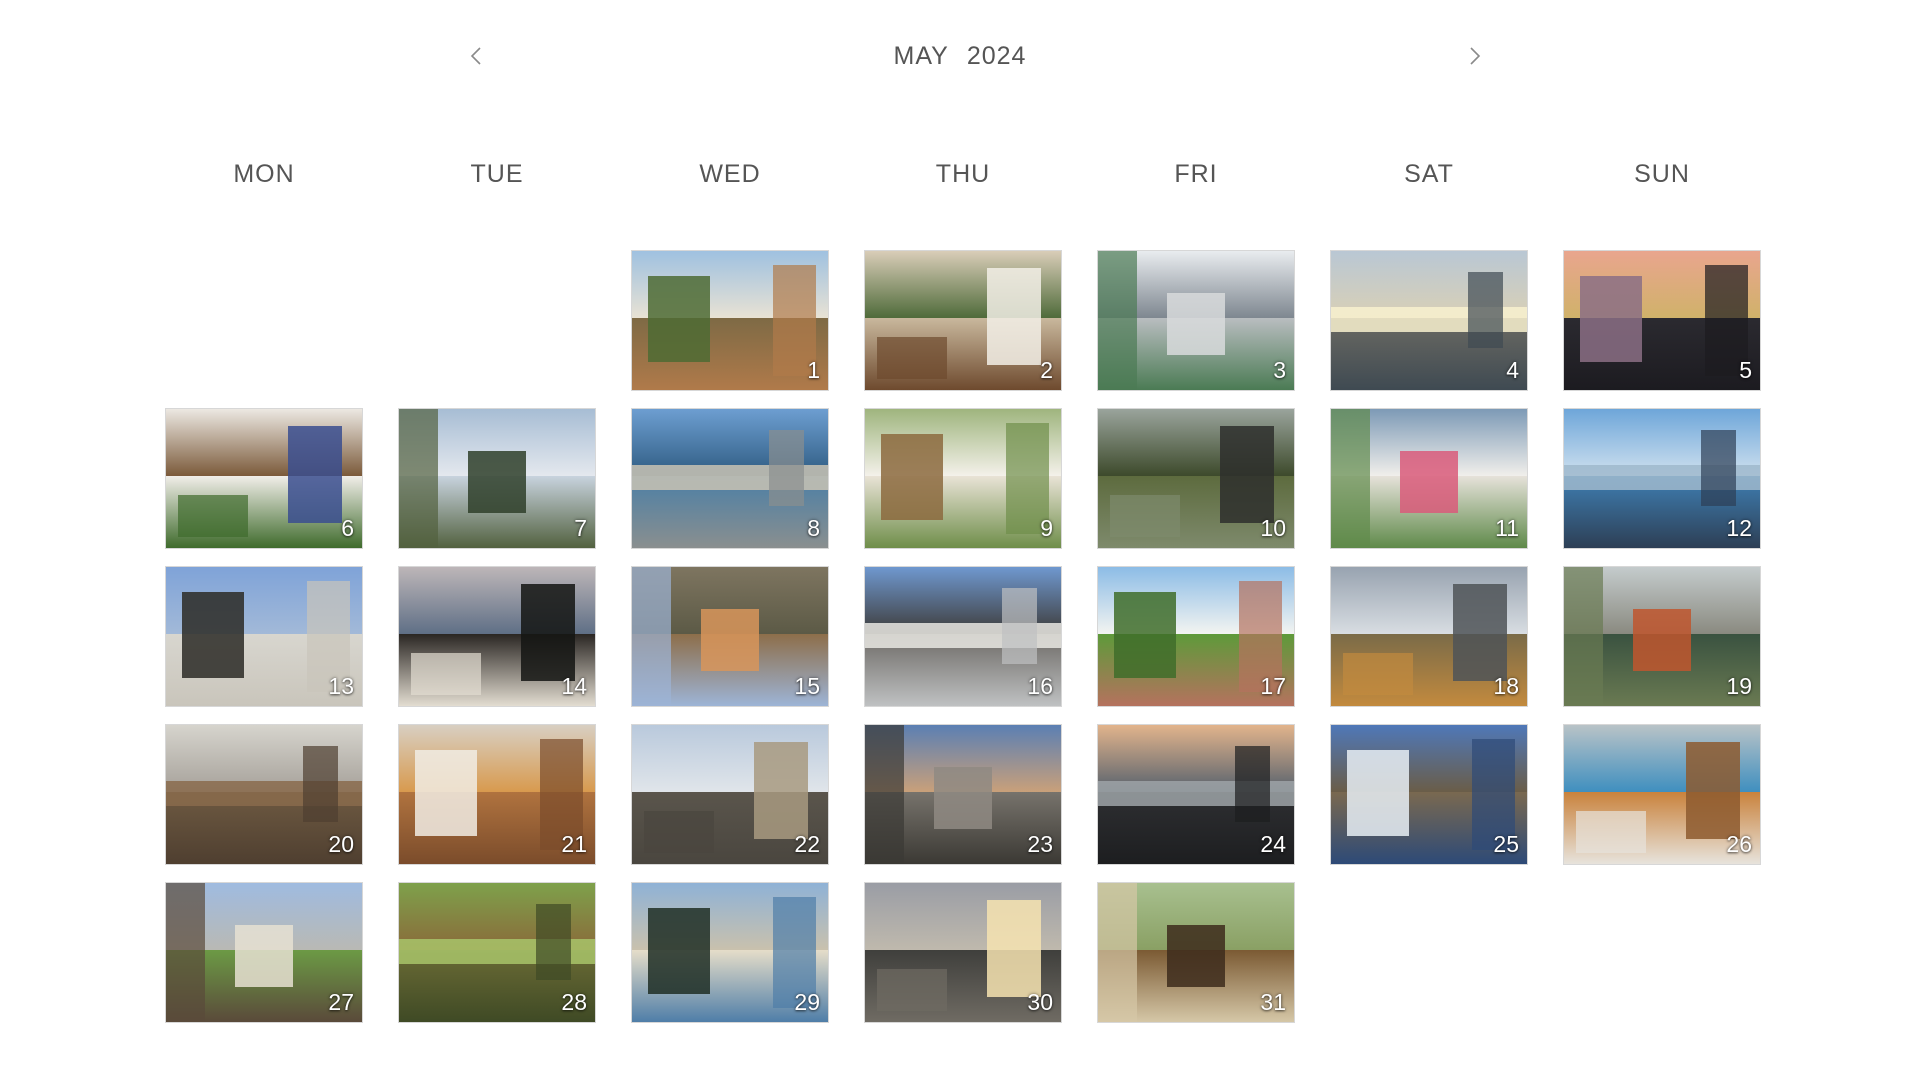 The width and height of the screenshot is (1920, 1080). What do you see at coordinates (1196, 636) in the screenshot?
I see `day-cell: 17` at bounding box center [1196, 636].